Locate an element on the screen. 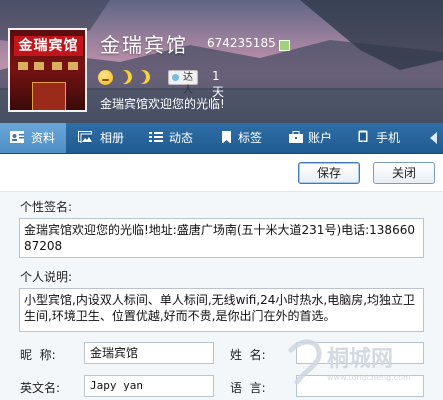 The image size is (443, 400). status-message: 金瑞宾馆欢迎您的光临! is located at coordinates (162, 104).